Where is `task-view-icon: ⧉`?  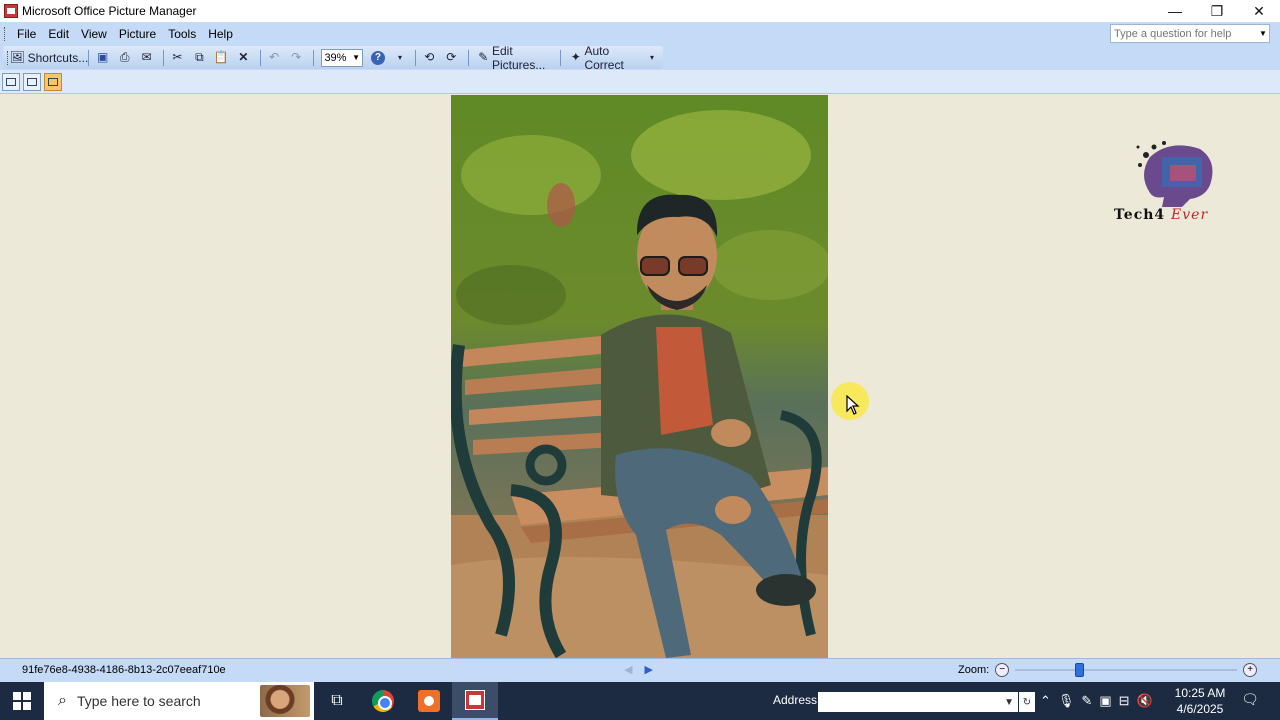 task-view-icon: ⧉ is located at coordinates (337, 700).